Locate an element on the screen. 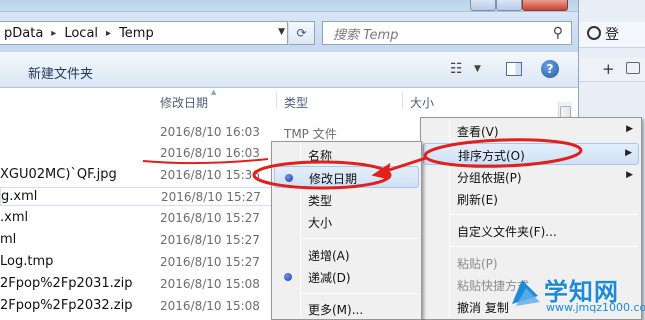  sort-option-size: 大小 is located at coordinates (346, 222).